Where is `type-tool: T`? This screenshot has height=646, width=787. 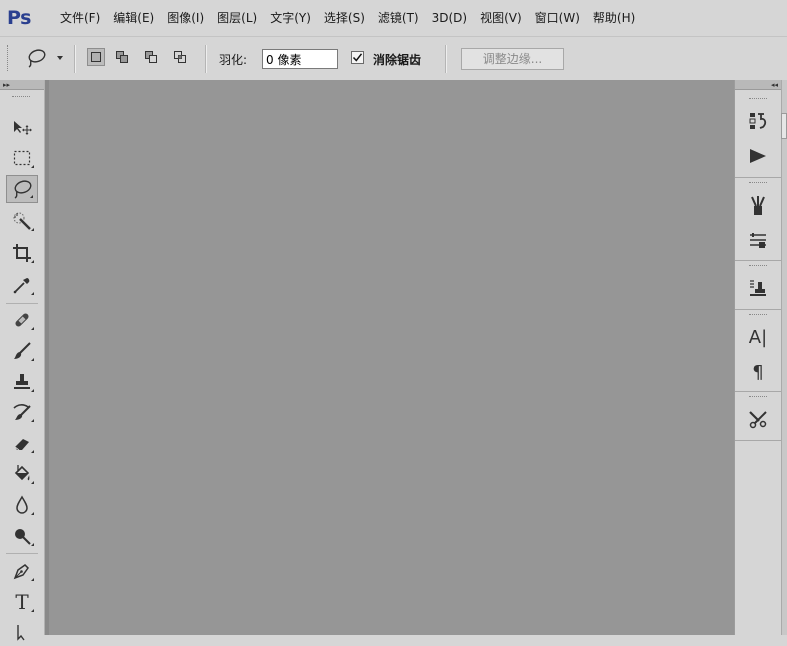 type-tool: T is located at coordinates (22, 602).